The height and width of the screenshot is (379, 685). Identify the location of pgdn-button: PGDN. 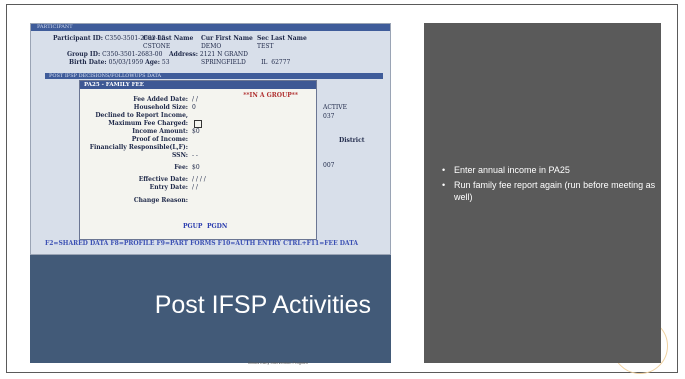
(217, 226).